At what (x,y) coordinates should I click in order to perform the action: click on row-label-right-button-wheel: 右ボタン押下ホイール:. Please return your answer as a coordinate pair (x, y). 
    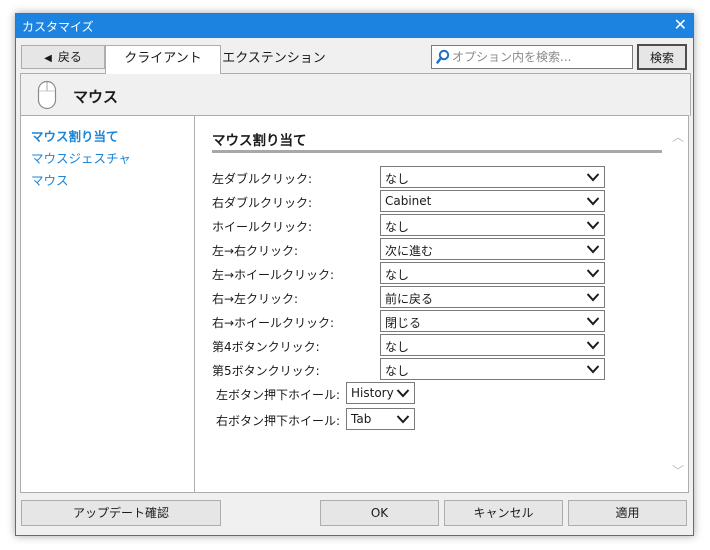
    Looking at the image, I should click on (278, 421).